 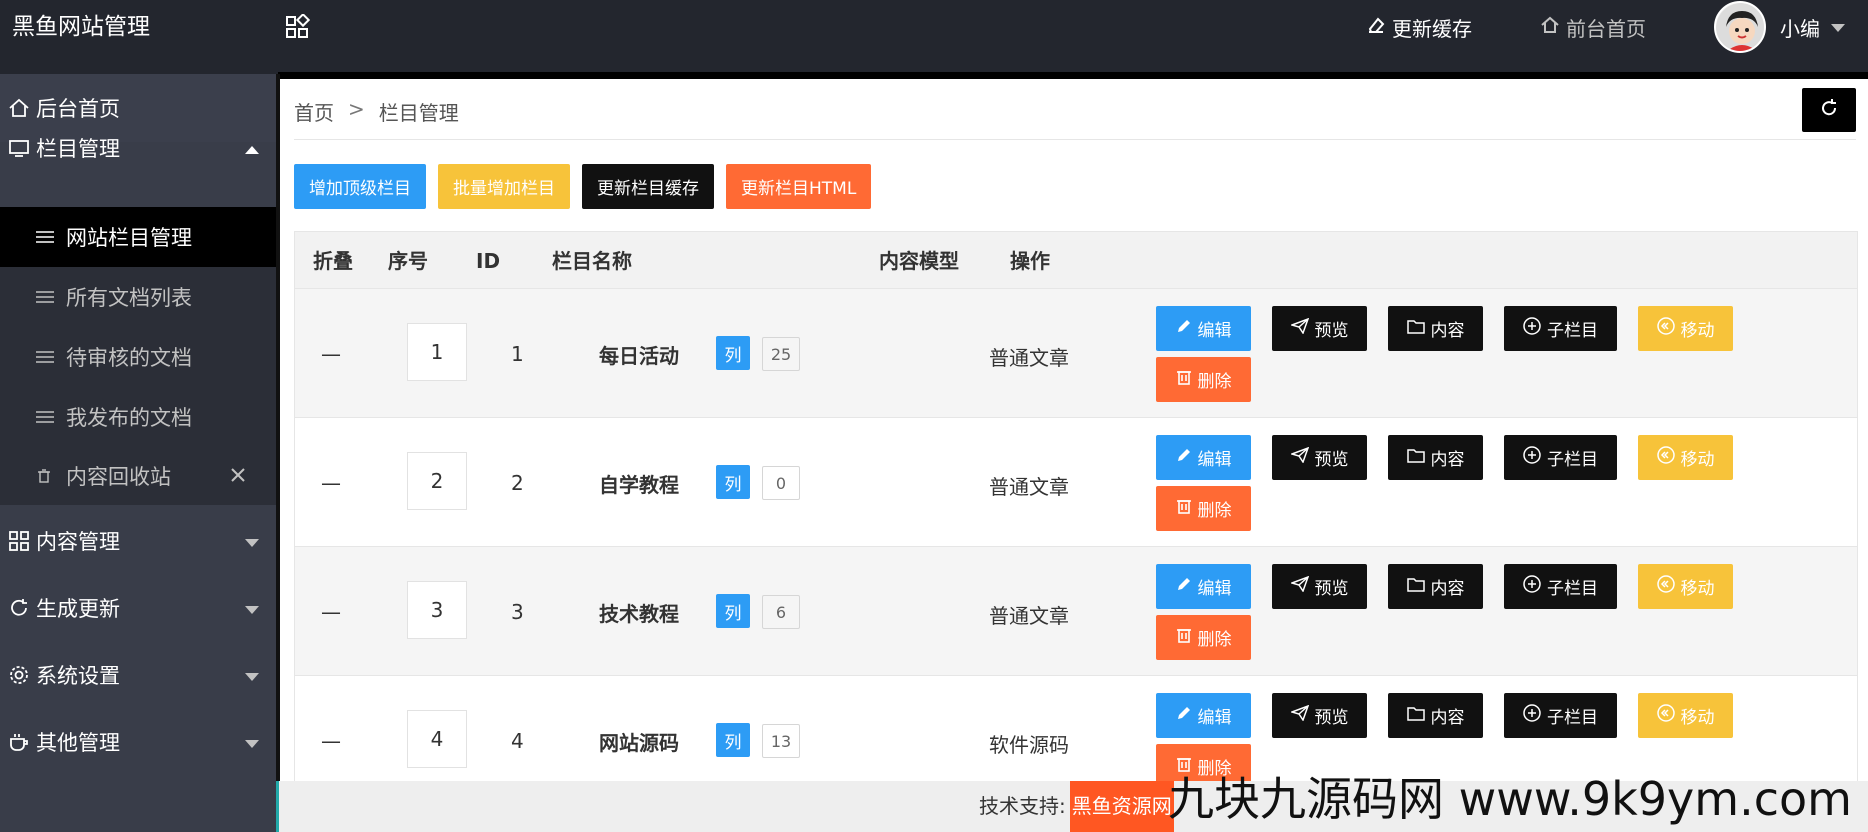 What do you see at coordinates (78, 609) in the screenshot?
I see `sidebar-item-label: 生成更新` at bounding box center [78, 609].